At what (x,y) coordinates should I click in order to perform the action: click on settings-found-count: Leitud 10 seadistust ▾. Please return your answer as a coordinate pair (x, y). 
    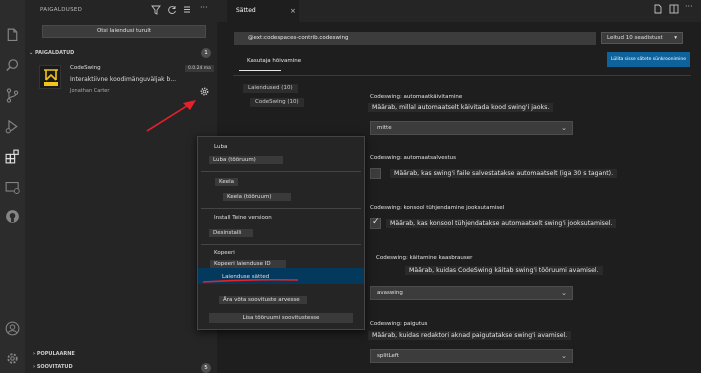
    Looking at the image, I should click on (642, 38).